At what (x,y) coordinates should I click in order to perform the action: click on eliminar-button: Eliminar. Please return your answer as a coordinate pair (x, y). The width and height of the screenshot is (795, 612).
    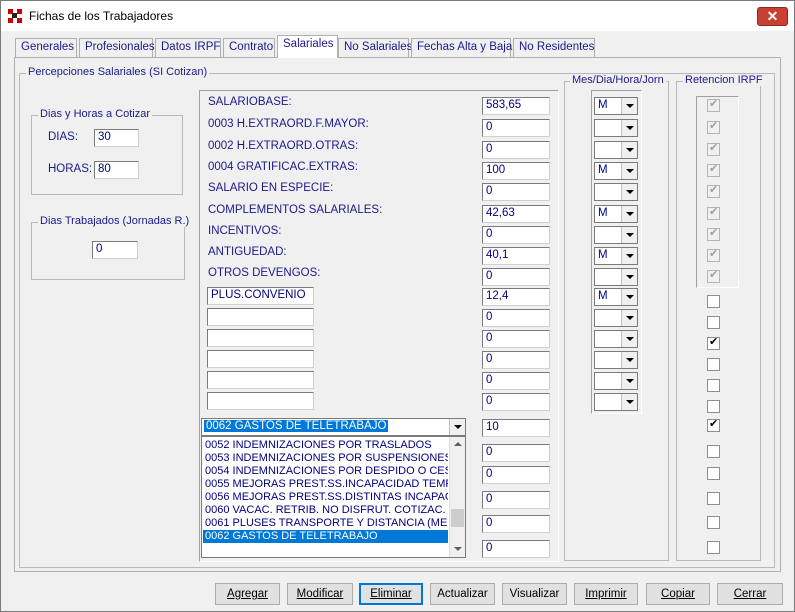
    Looking at the image, I should click on (391, 594).